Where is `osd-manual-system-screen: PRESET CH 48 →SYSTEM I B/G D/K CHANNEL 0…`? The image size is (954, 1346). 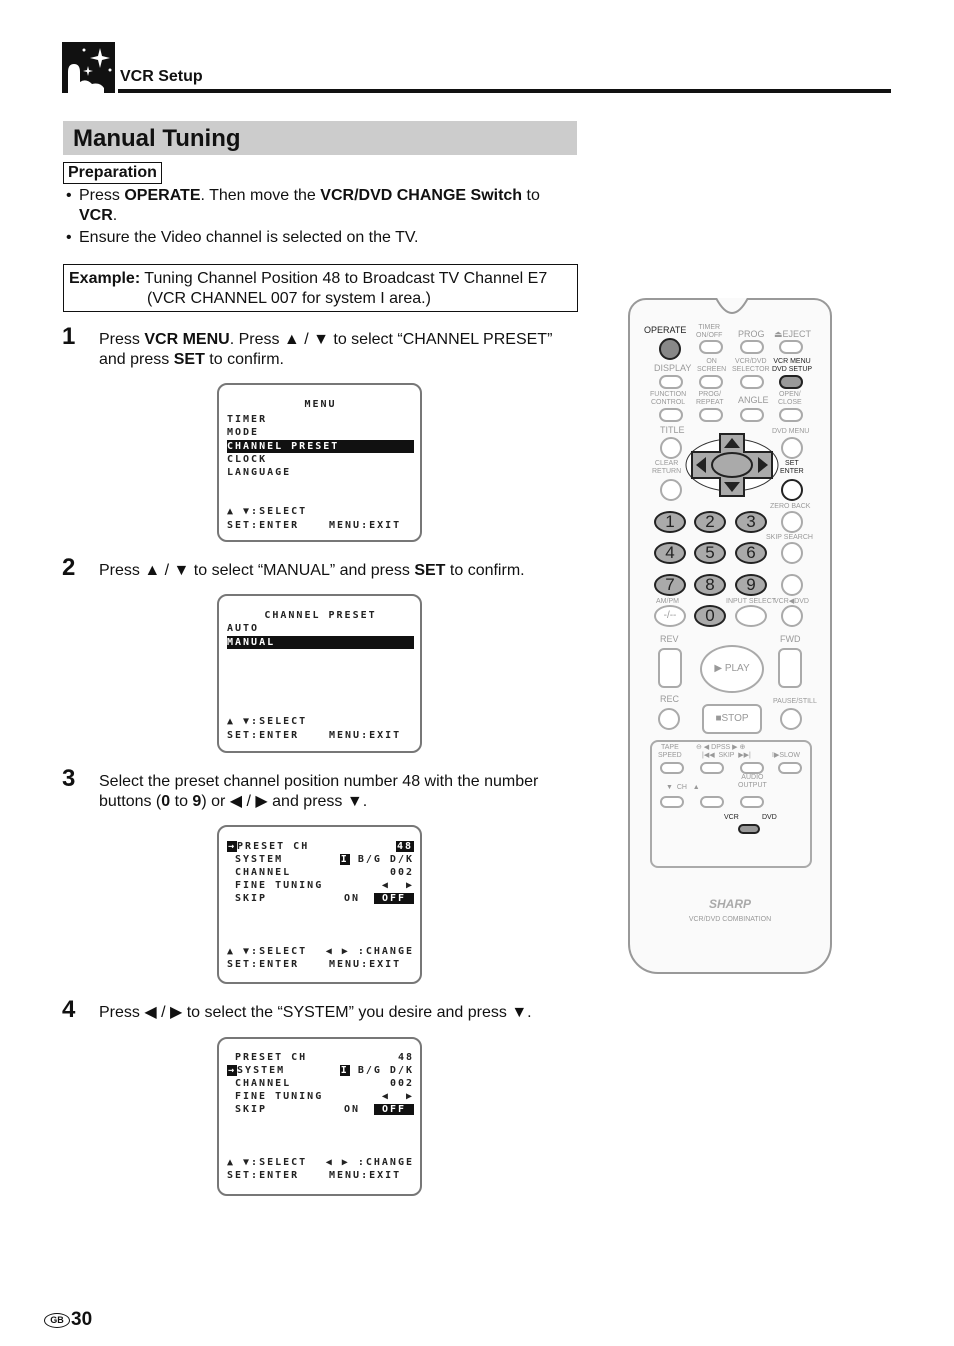 osd-manual-system-screen: PRESET CH 48 →SYSTEM I B/G D/K CHANNEL 0… is located at coordinates (319, 1116).